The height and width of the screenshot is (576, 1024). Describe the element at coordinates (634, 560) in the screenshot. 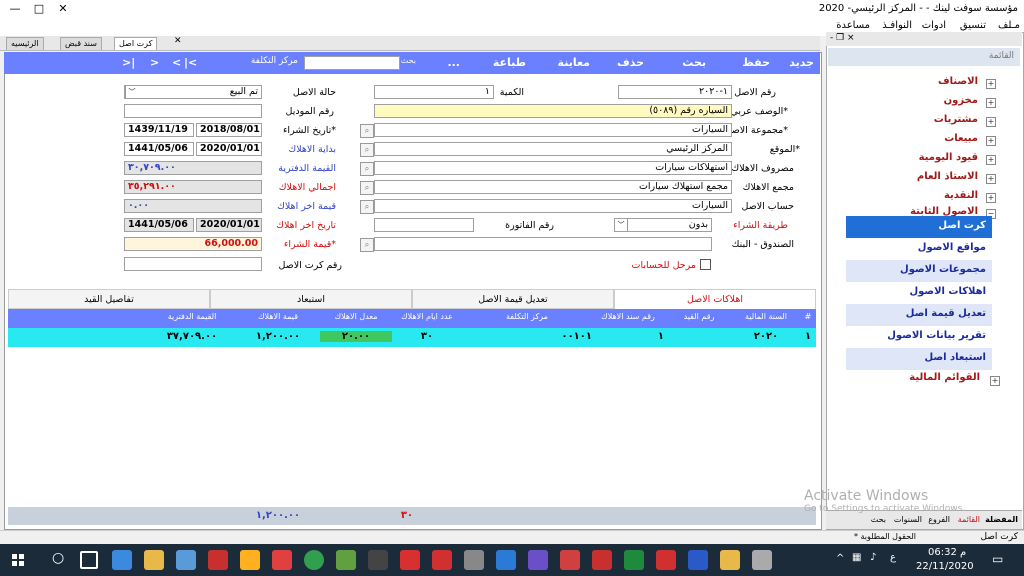

I see `excel-icon` at that location.